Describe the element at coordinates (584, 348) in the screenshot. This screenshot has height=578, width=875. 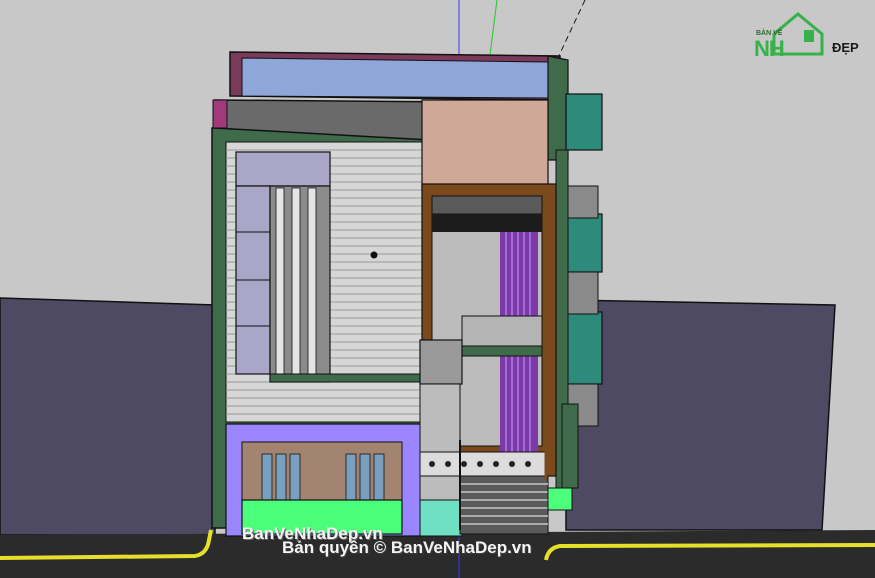
I see `side-balcony-low` at that location.